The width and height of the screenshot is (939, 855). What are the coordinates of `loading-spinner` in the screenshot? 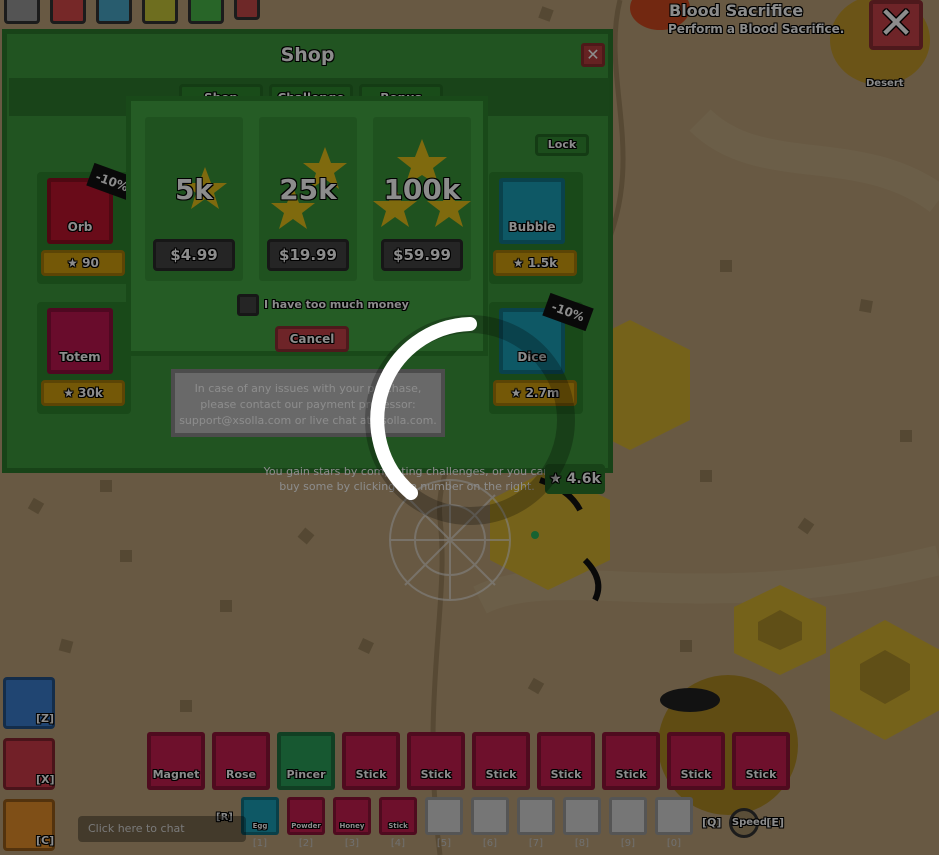 It's located at (470, 420).